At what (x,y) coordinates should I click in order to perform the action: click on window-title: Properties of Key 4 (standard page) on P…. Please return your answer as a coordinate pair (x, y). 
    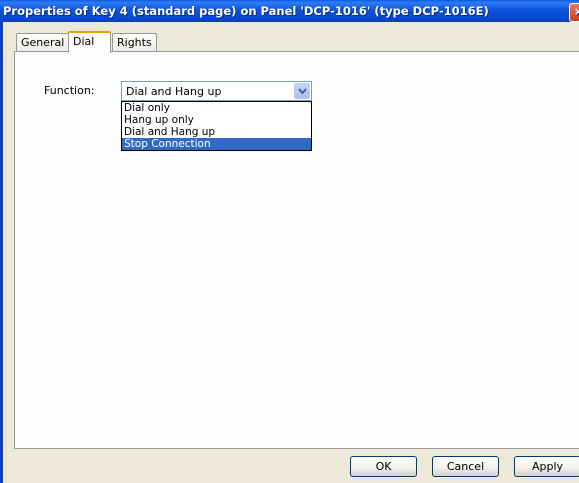
    Looking at the image, I should click on (246, 11).